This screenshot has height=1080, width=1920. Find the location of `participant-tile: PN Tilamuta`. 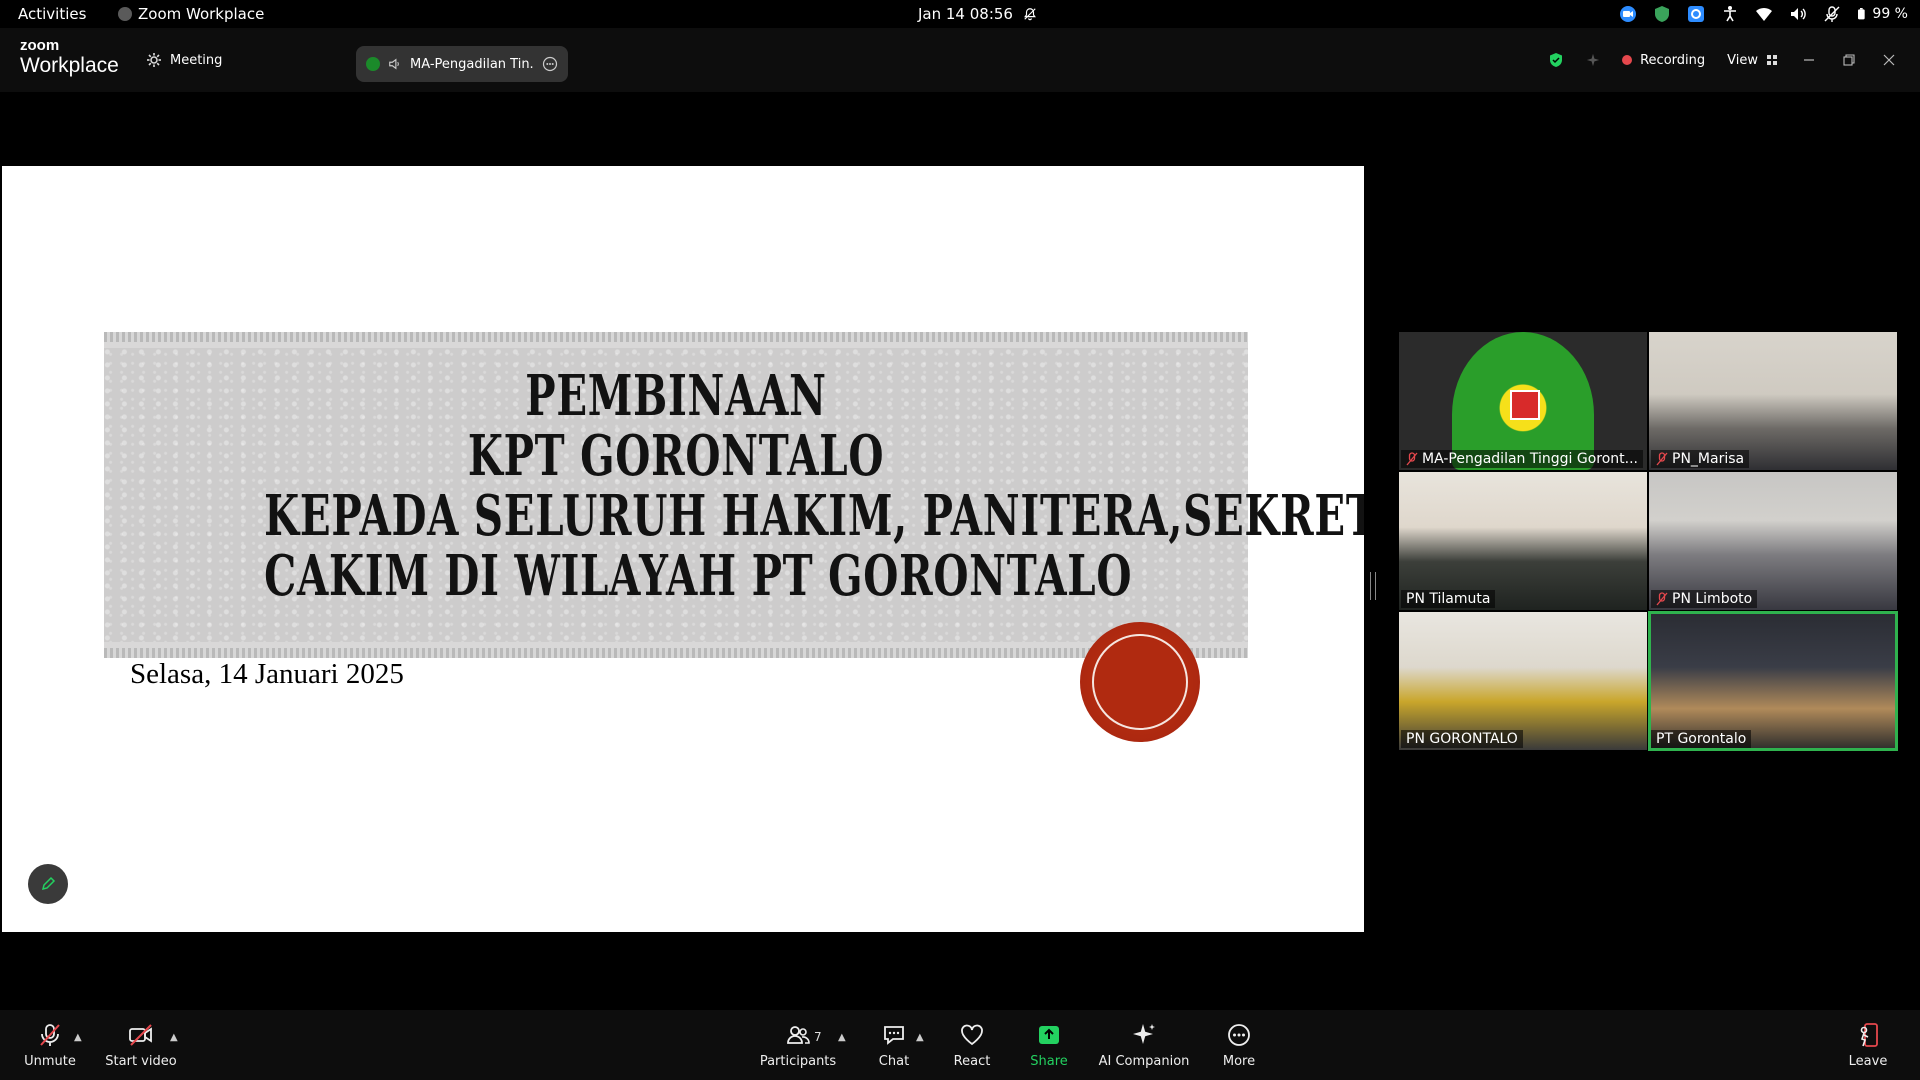

participant-tile: PN Tilamuta is located at coordinates (1523, 541).